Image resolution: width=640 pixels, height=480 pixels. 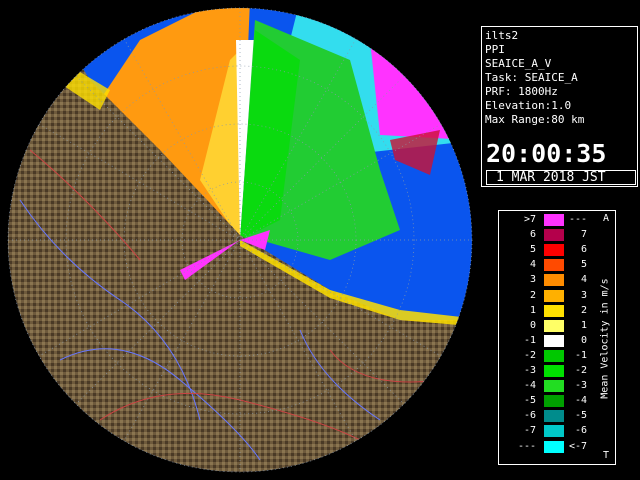 I want to click on legend-lower-bound: 6, so click(x=532, y=235).